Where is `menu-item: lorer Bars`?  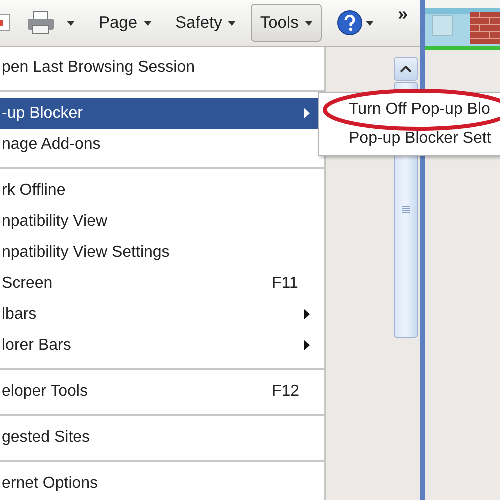 menu-item: lorer Bars is located at coordinates (162, 345).